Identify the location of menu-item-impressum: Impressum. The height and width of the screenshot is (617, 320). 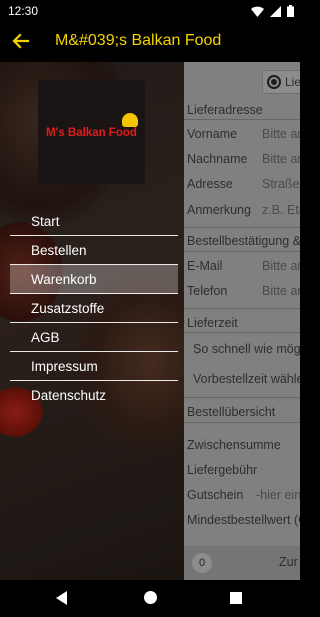
(94, 366).